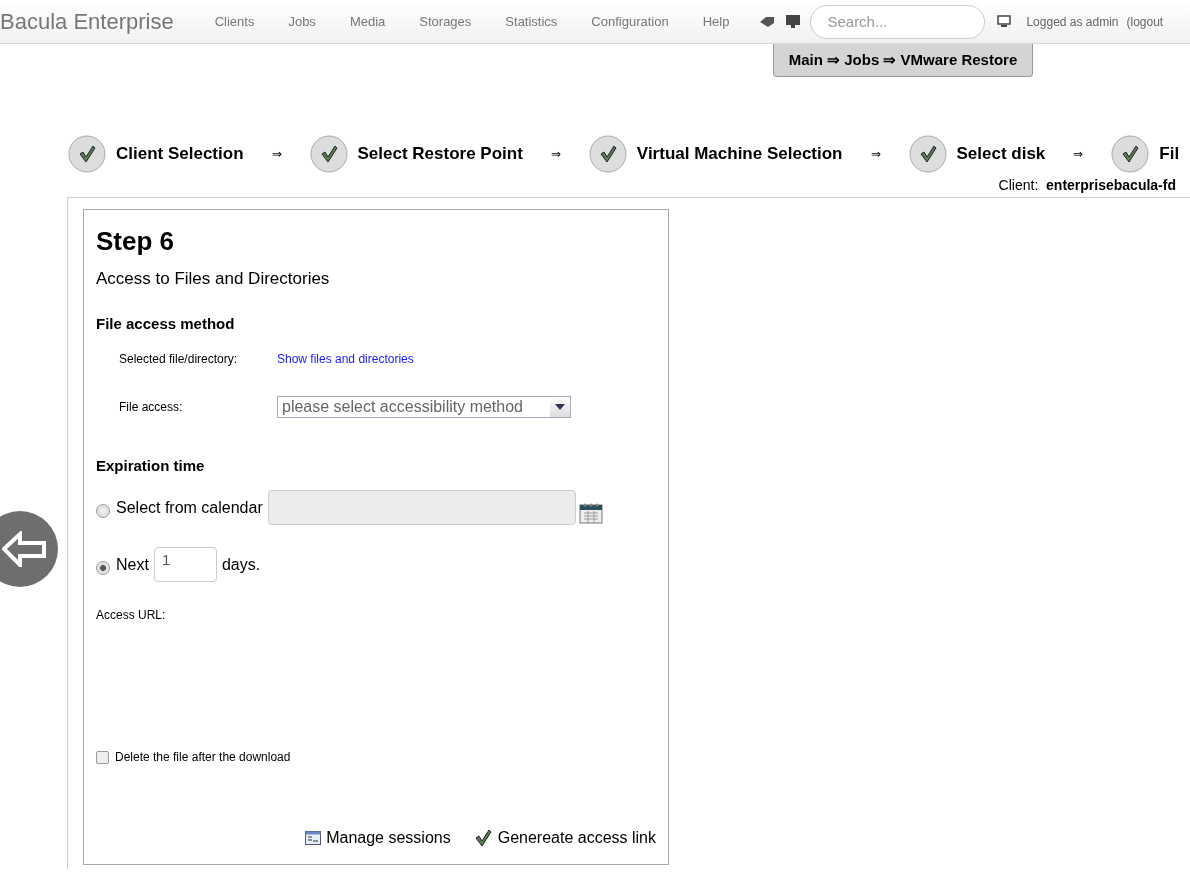  I want to click on generate-link-button: Genereate access link, so click(564, 838).